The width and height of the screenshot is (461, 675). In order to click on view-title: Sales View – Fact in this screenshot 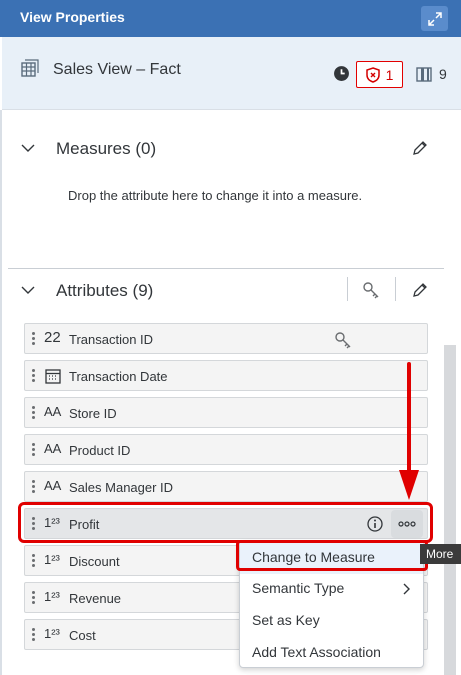, I will do `click(117, 69)`.